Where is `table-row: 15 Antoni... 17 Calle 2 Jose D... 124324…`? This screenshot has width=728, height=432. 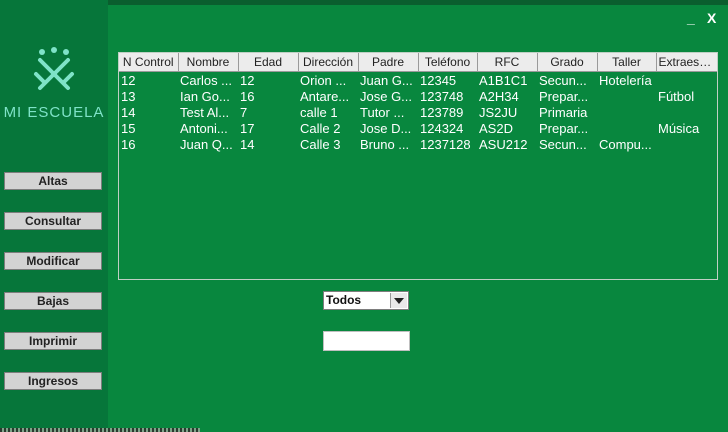 table-row: 15 Antoni... 17 Calle 2 Jose D... 124324… is located at coordinates (418, 128).